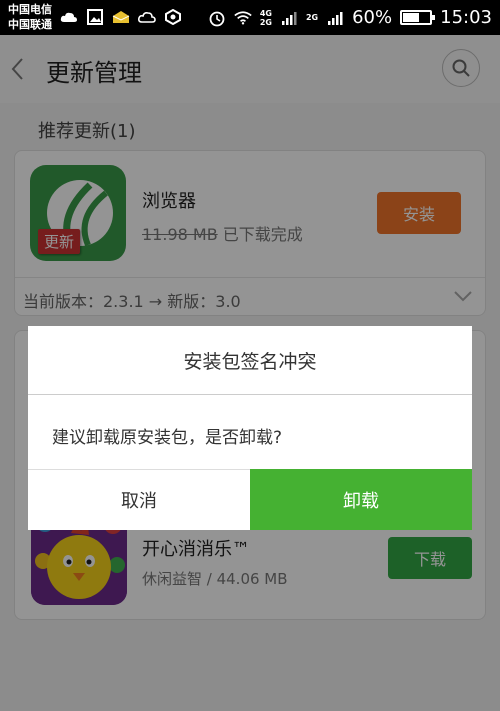  Describe the element at coordinates (139, 500) in the screenshot. I see `cancel-button: 取消` at that location.